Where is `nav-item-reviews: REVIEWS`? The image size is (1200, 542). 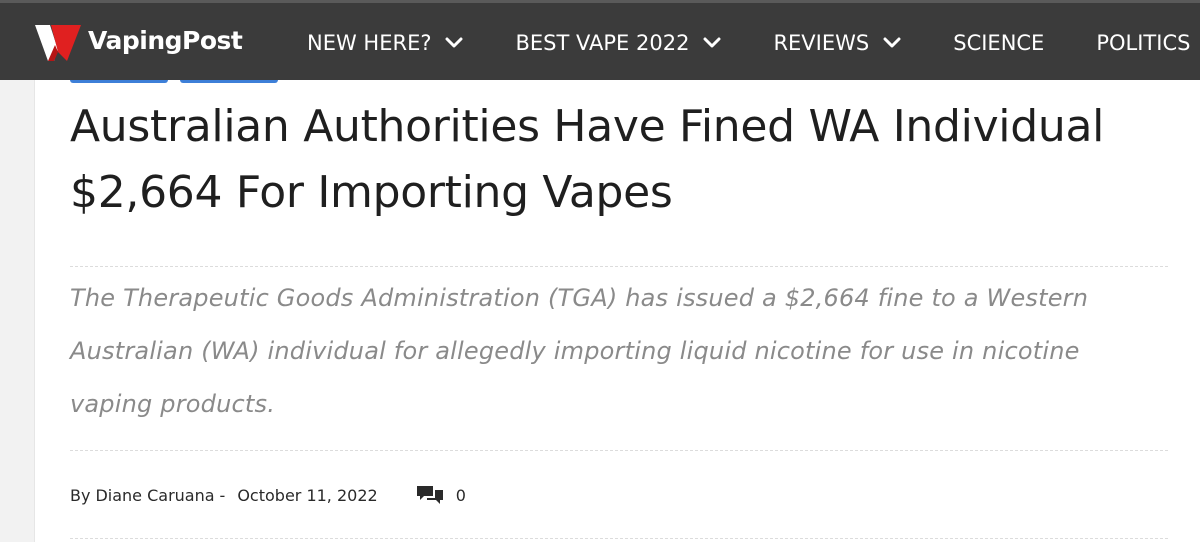 nav-item-reviews: REVIEWS is located at coordinates (837, 43).